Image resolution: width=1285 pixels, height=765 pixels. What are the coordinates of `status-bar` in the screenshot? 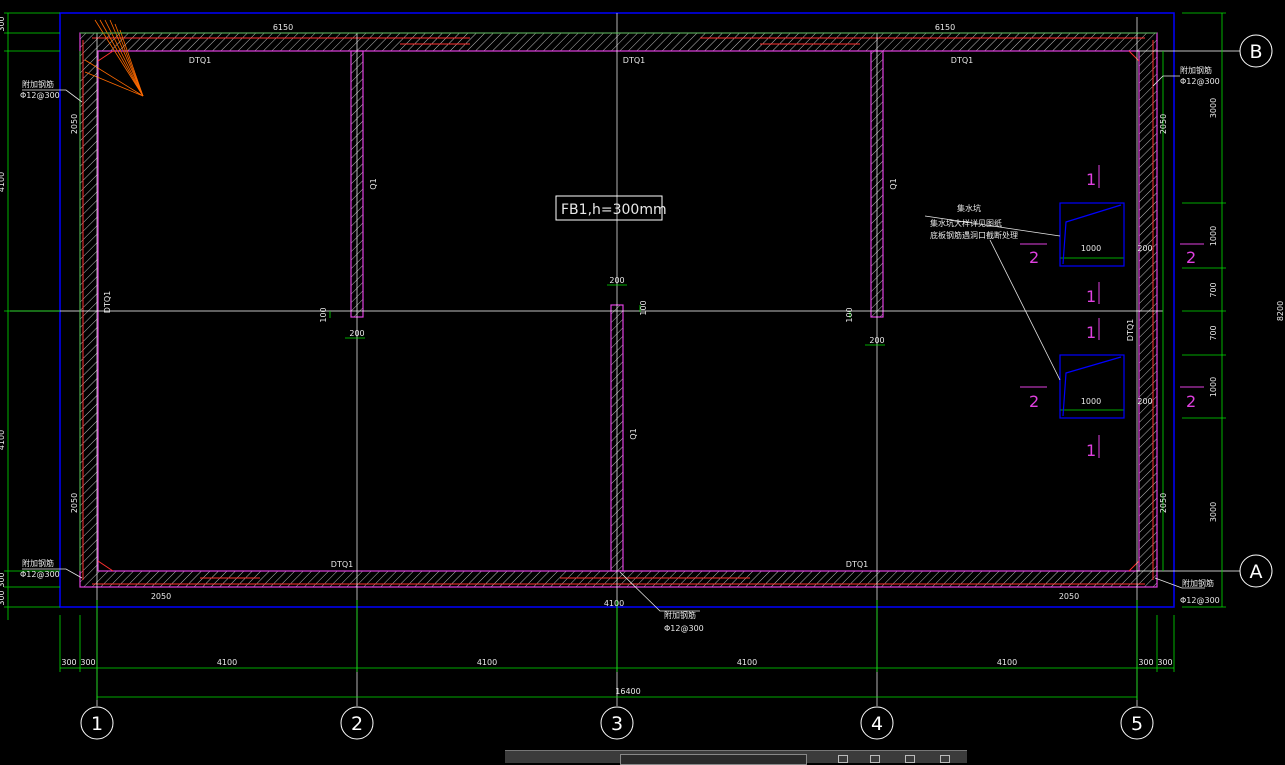 It's located at (736, 757).